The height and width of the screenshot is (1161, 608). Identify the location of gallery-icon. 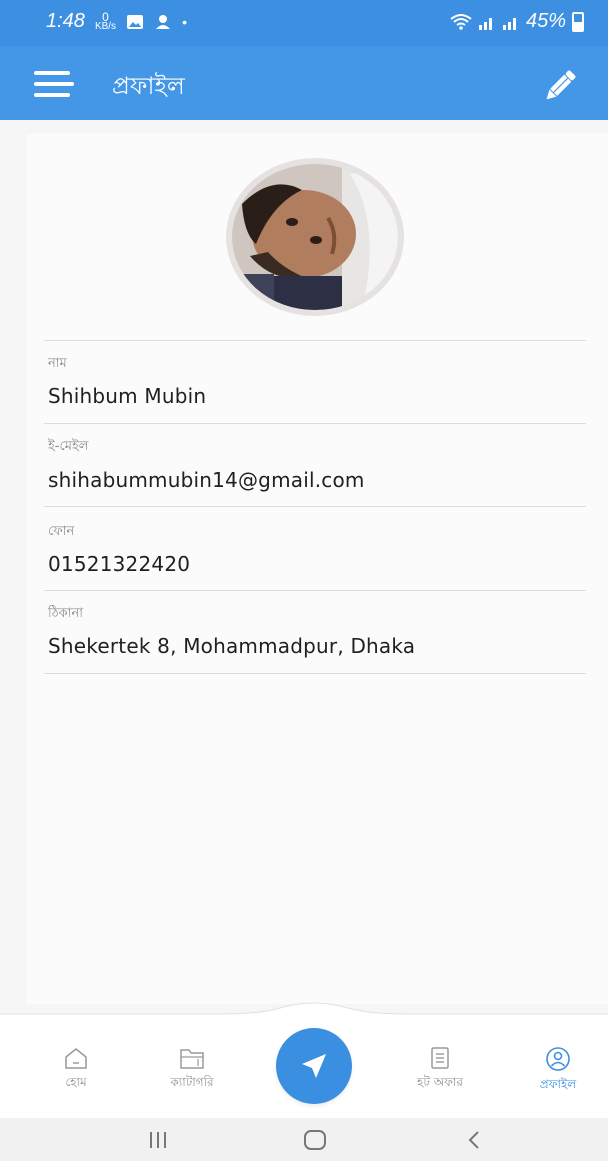
(135, 21).